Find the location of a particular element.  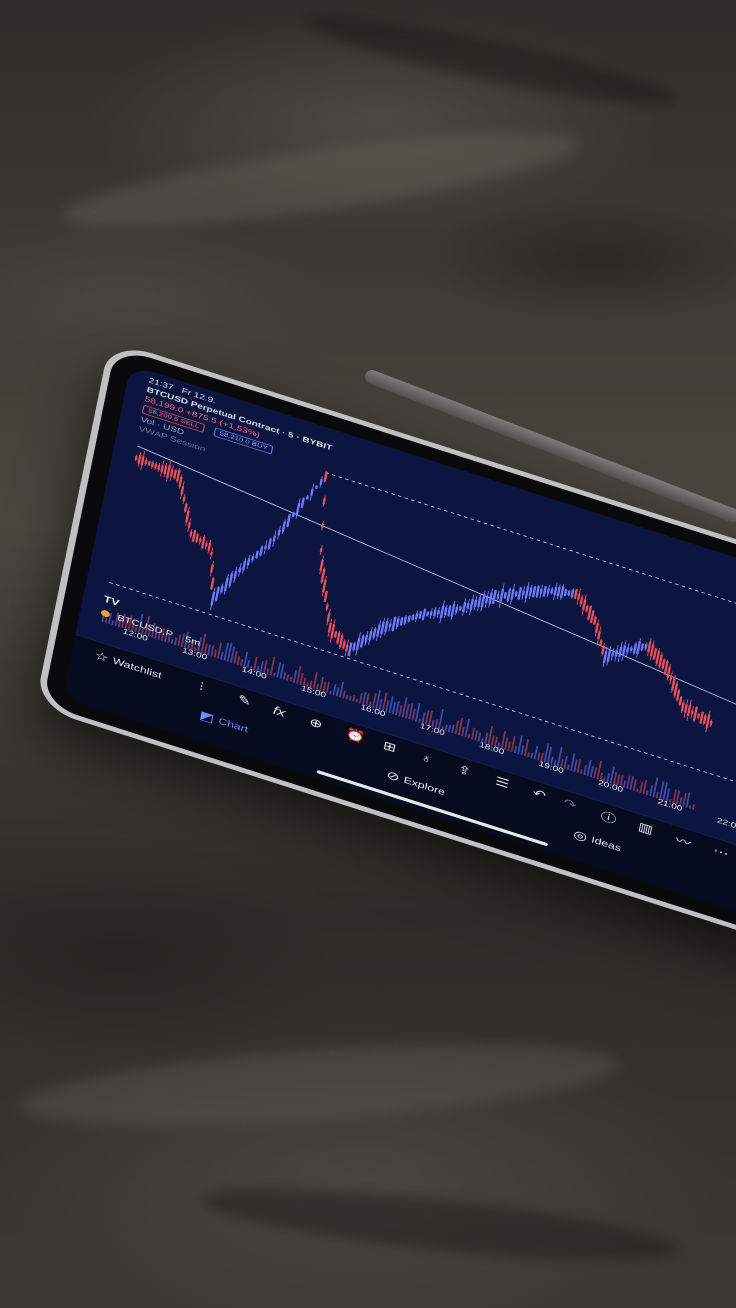

ideas-button: ♁ is located at coordinates (426, 758).